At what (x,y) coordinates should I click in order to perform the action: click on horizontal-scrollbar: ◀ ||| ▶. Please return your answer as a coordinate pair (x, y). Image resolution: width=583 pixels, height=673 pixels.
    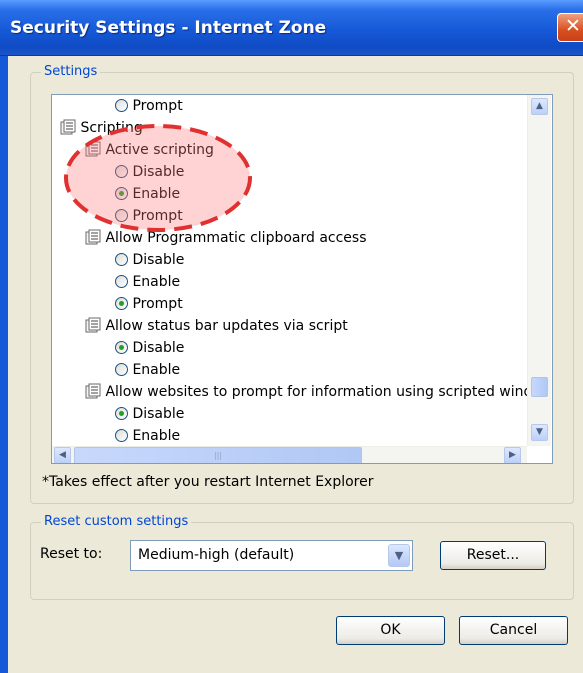
    Looking at the image, I should click on (289, 454).